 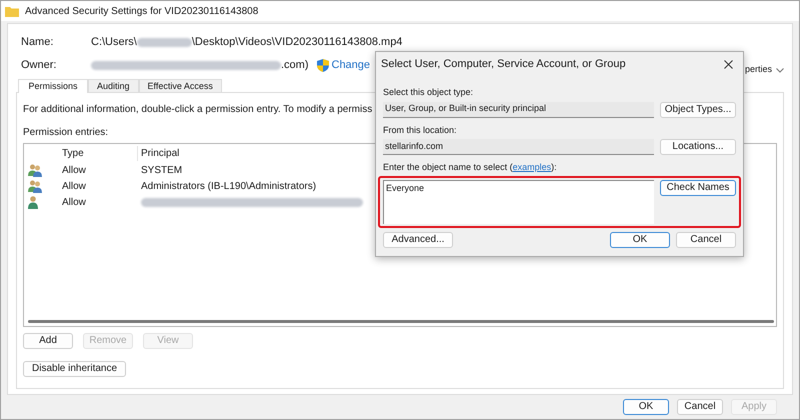 What do you see at coordinates (518, 202) in the screenshot?
I see `object-name-field: Everyone` at bounding box center [518, 202].